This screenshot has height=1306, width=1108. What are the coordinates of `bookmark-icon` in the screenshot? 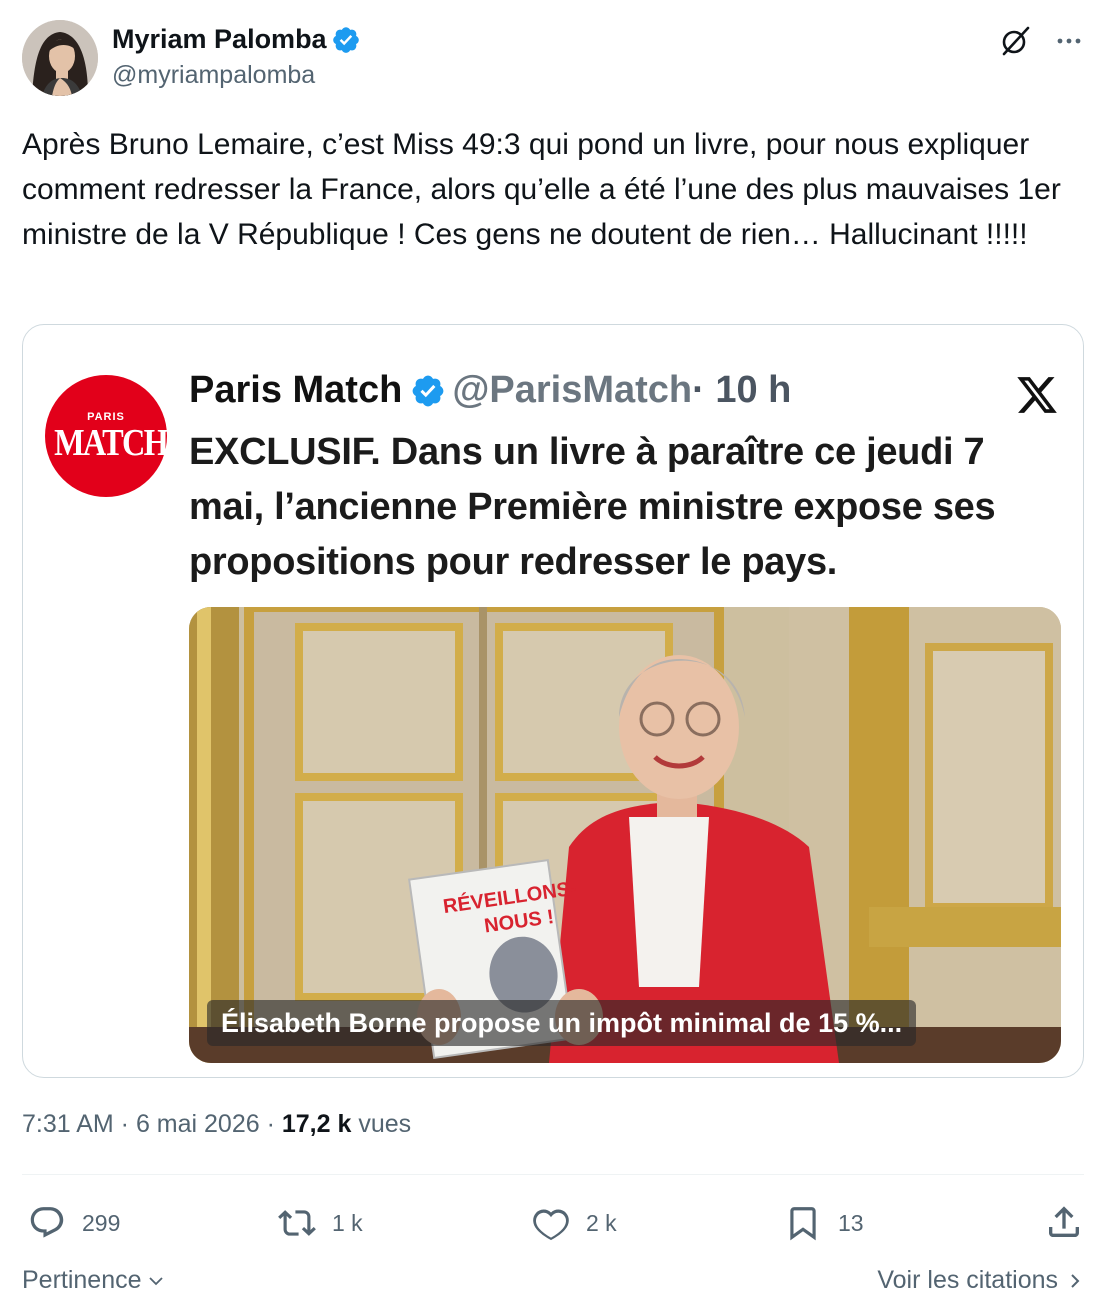 It's located at (803, 1224).